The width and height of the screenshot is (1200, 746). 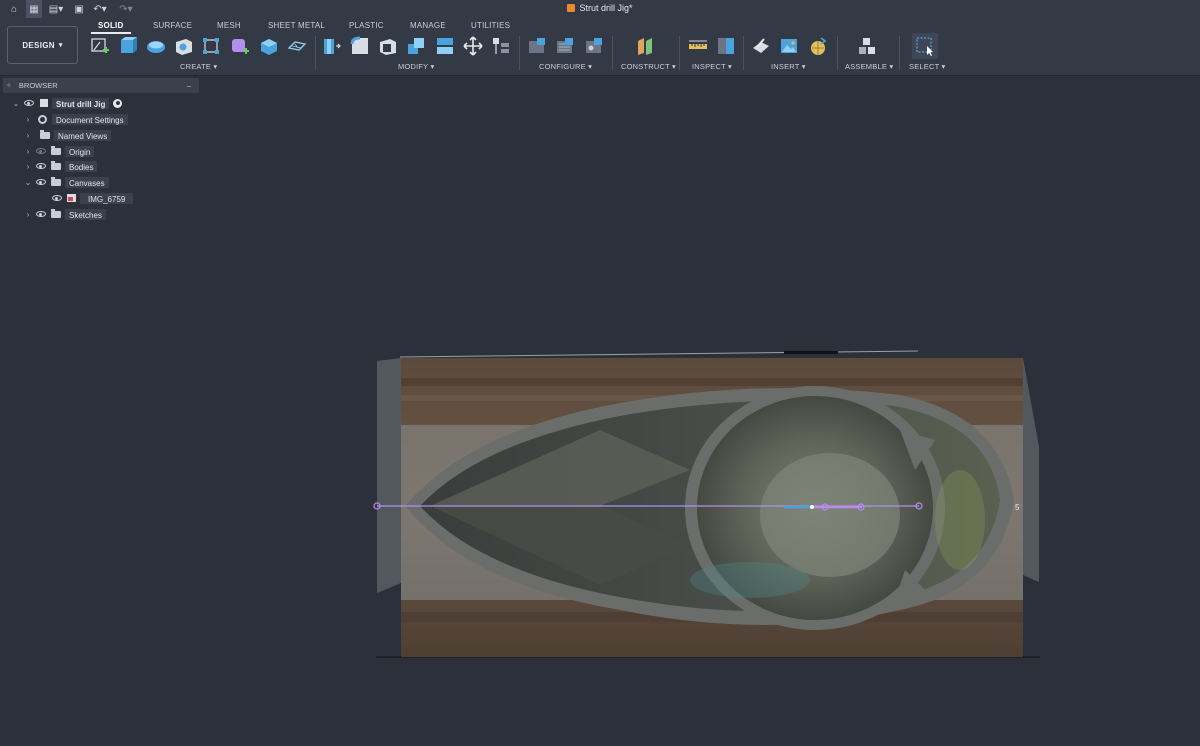 I want to click on collapse-icon: «, so click(x=9, y=85).